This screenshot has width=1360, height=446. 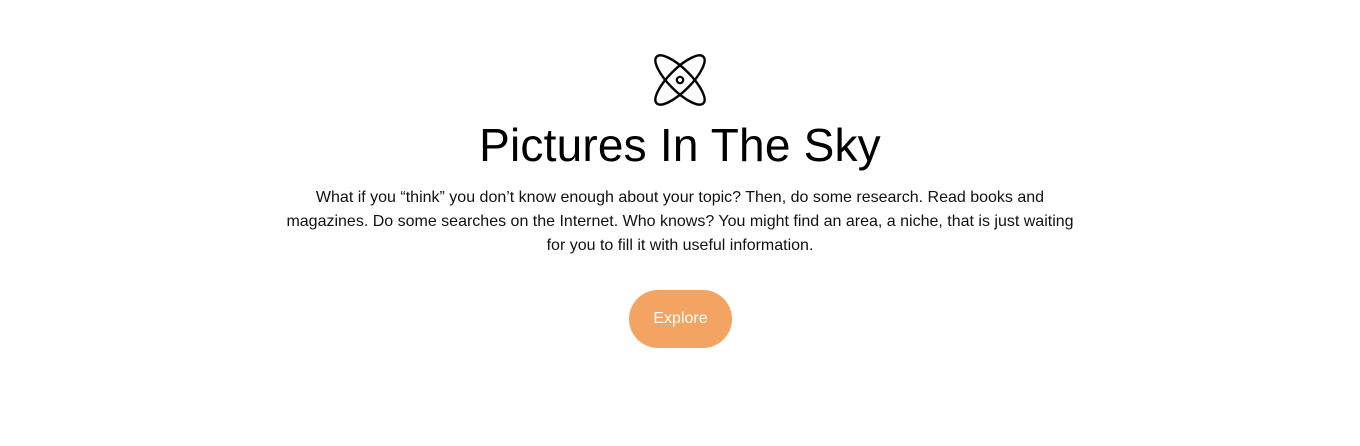 I want to click on page-title: Pictures In The Sky, so click(x=680, y=145).